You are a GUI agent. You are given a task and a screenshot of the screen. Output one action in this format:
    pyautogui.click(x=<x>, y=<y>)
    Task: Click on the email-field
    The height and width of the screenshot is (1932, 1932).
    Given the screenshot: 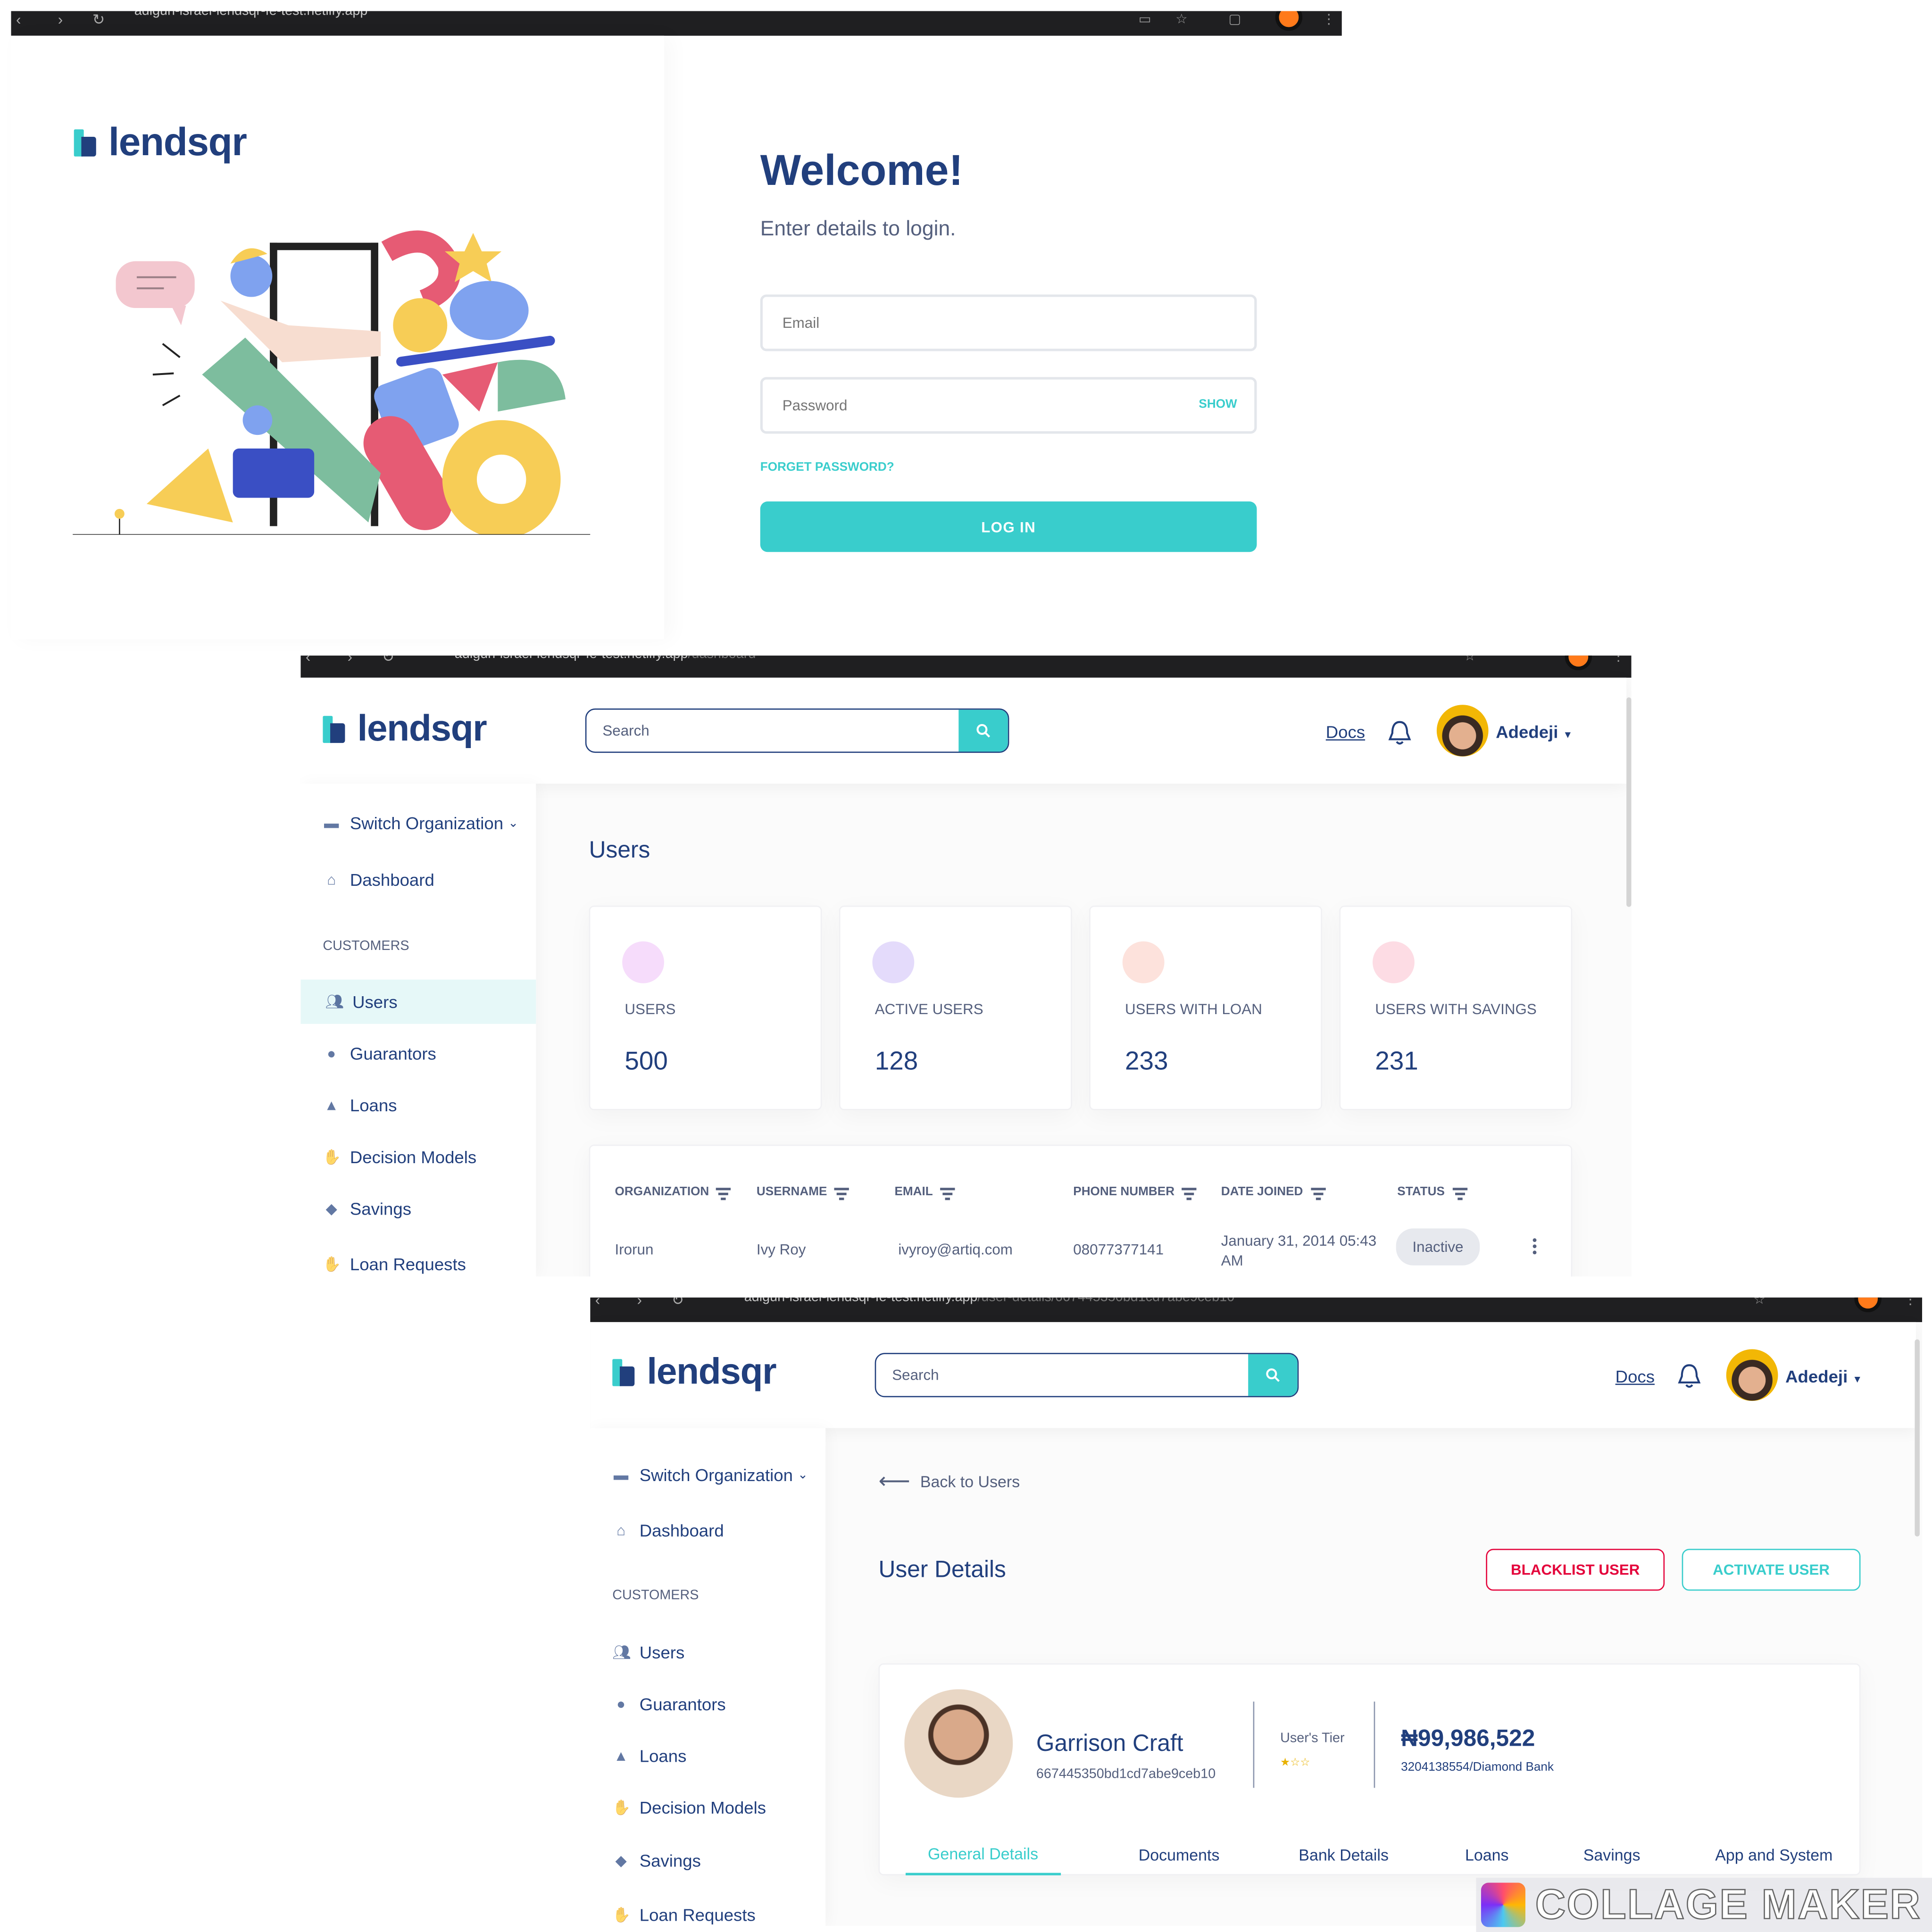 What is the action you would take?
    pyautogui.click(x=1008, y=323)
    